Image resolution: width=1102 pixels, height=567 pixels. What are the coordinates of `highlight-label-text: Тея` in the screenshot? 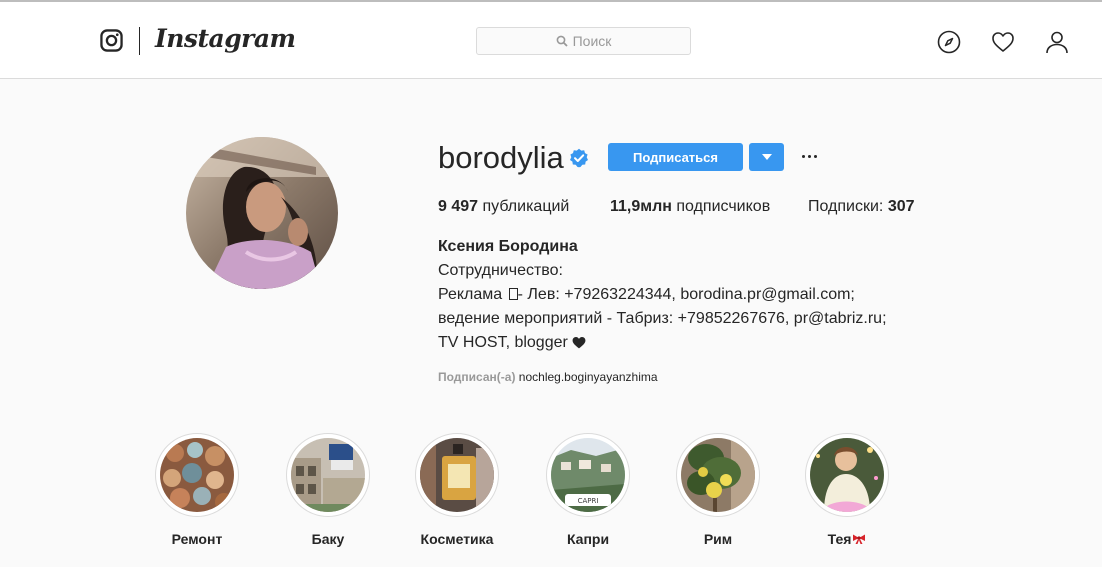 It's located at (839, 539).